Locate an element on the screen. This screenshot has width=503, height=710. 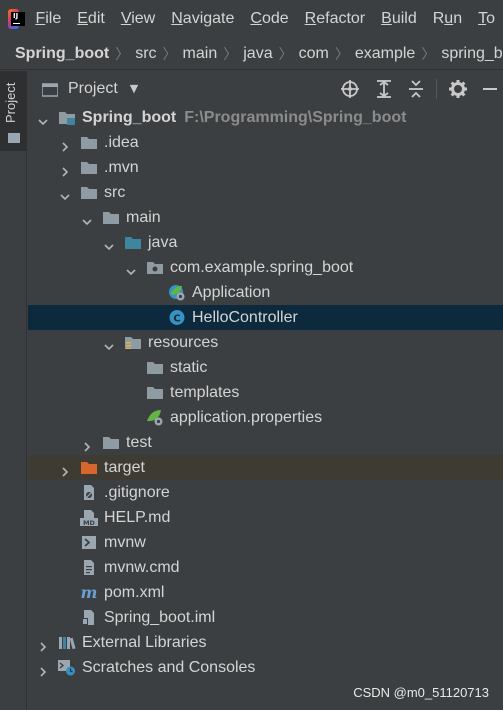
tree-row: C HelloController is located at coordinates (265, 317).